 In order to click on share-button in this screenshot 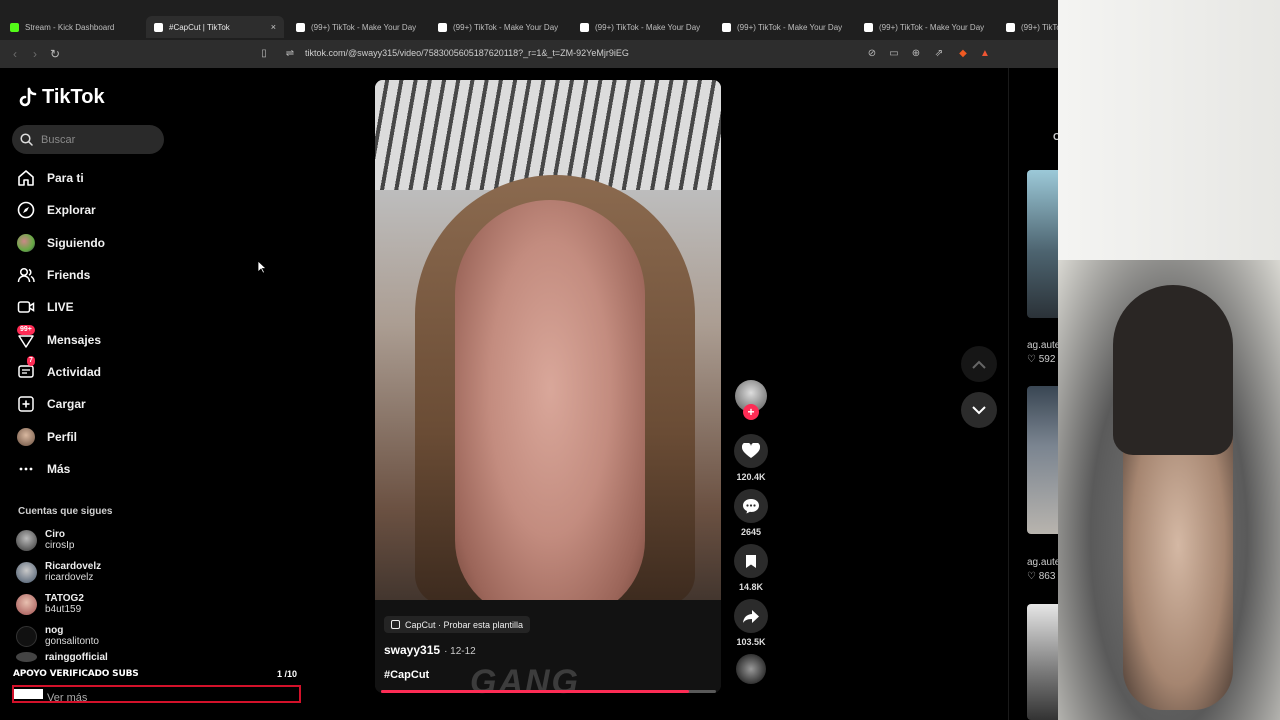, I will do `click(751, 616)`.